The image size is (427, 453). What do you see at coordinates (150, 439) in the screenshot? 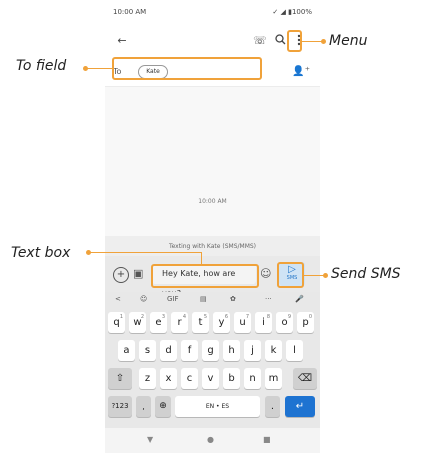
I see `nav-back-icon: ▼` at bounding box center [150, 439].